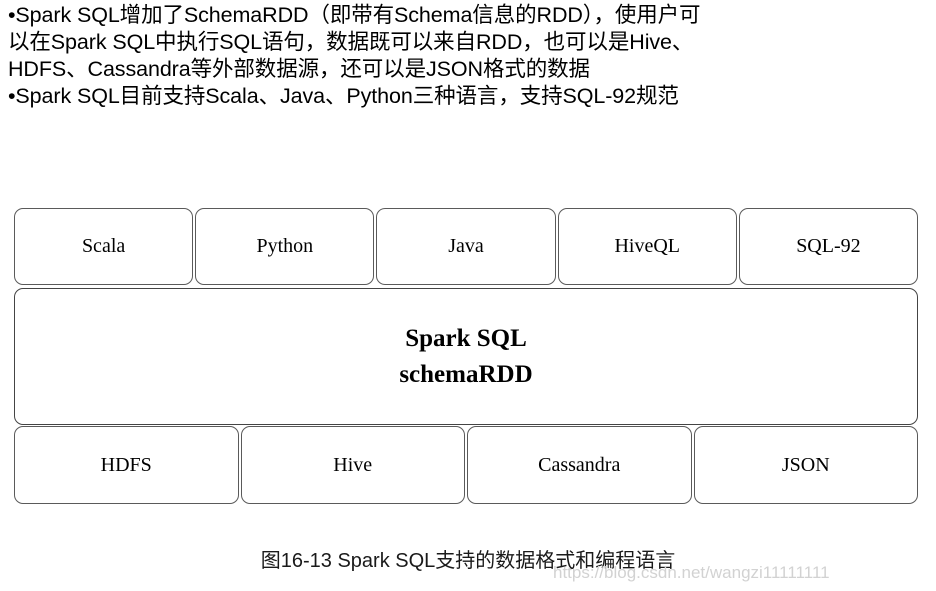 This screenshot has width=936, height=591. I want to click on bullet-line-3: HDFS、Cassandra等外部数据源，还可以是JSON格式的数据, so click(299, 69).